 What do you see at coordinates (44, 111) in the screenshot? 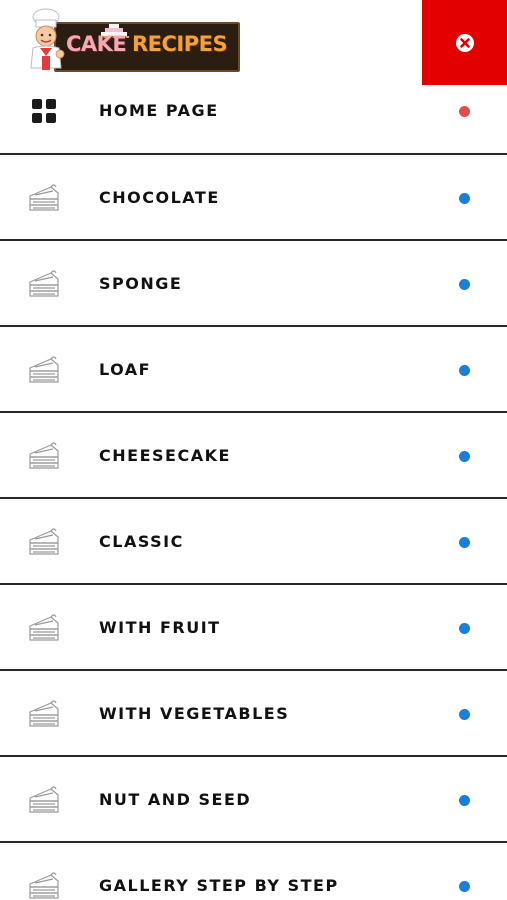
I see `grid-icon` at bounding box center [44, 111].